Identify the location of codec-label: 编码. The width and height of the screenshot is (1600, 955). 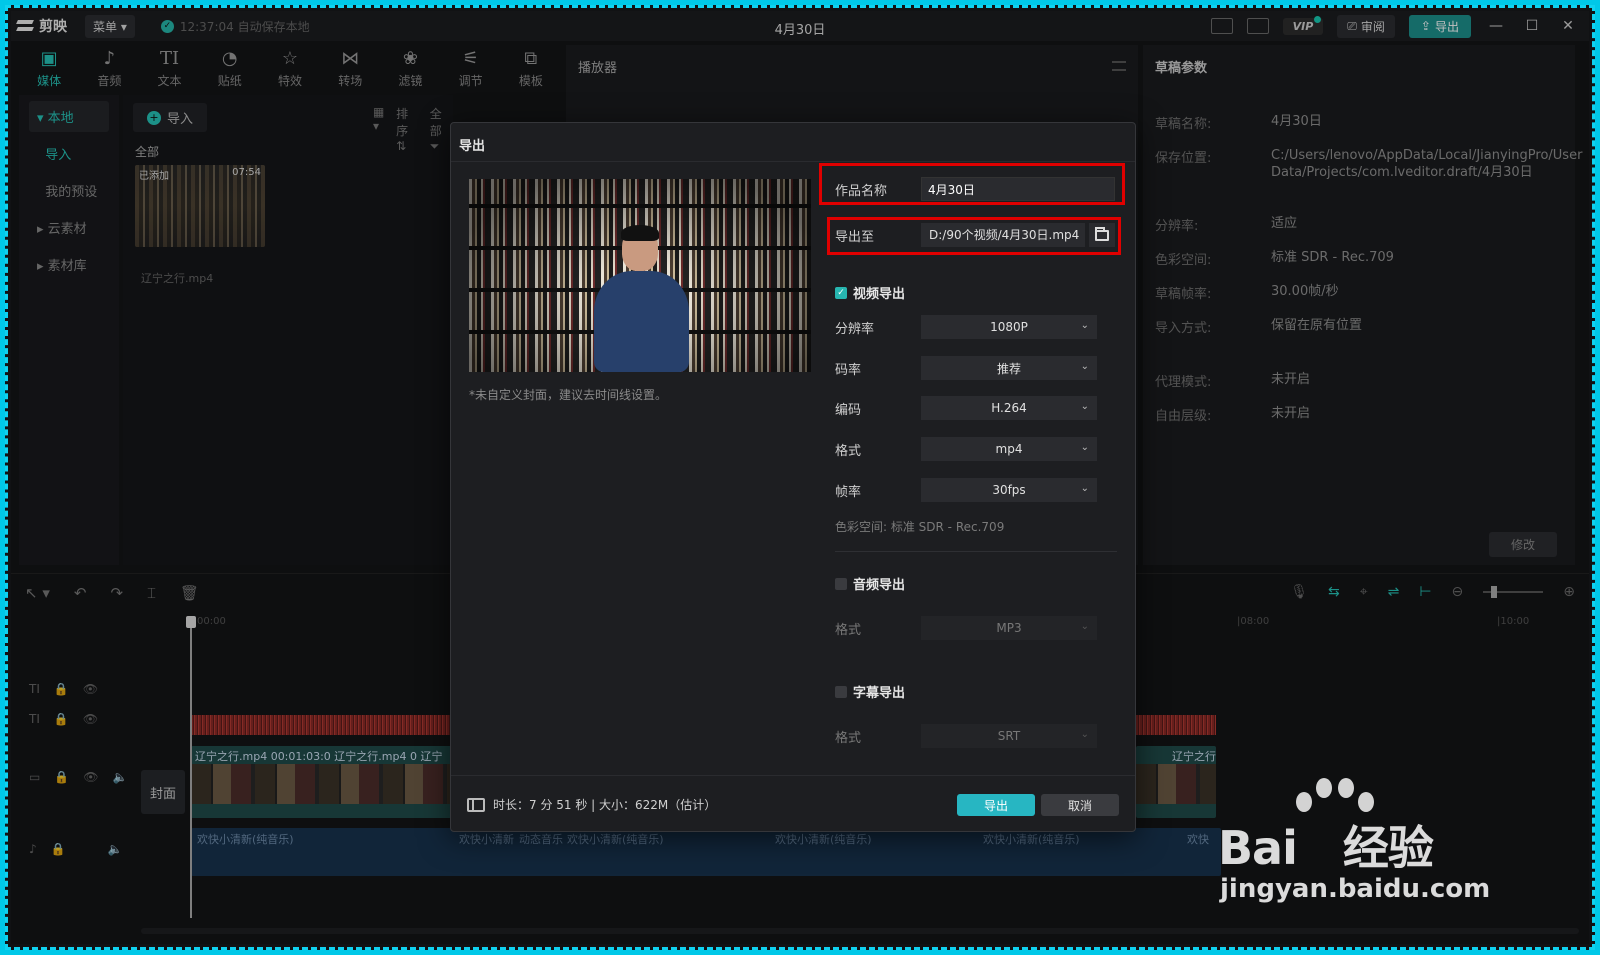
(848, 410).